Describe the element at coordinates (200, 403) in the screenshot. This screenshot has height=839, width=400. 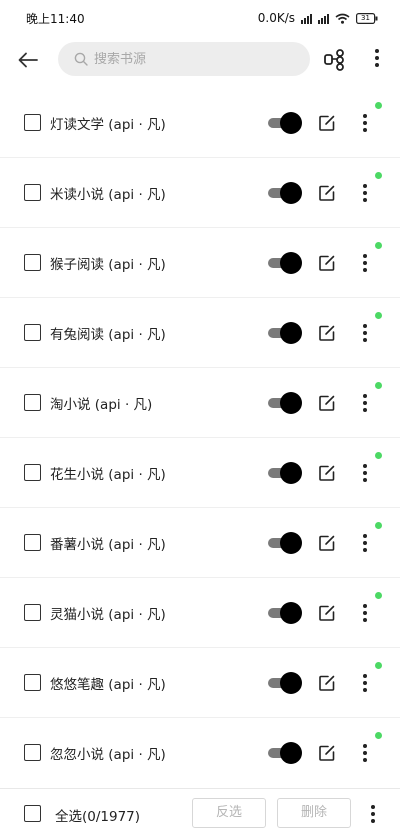
I see `source-row: 淘小说 (api · 凡)` at that location.